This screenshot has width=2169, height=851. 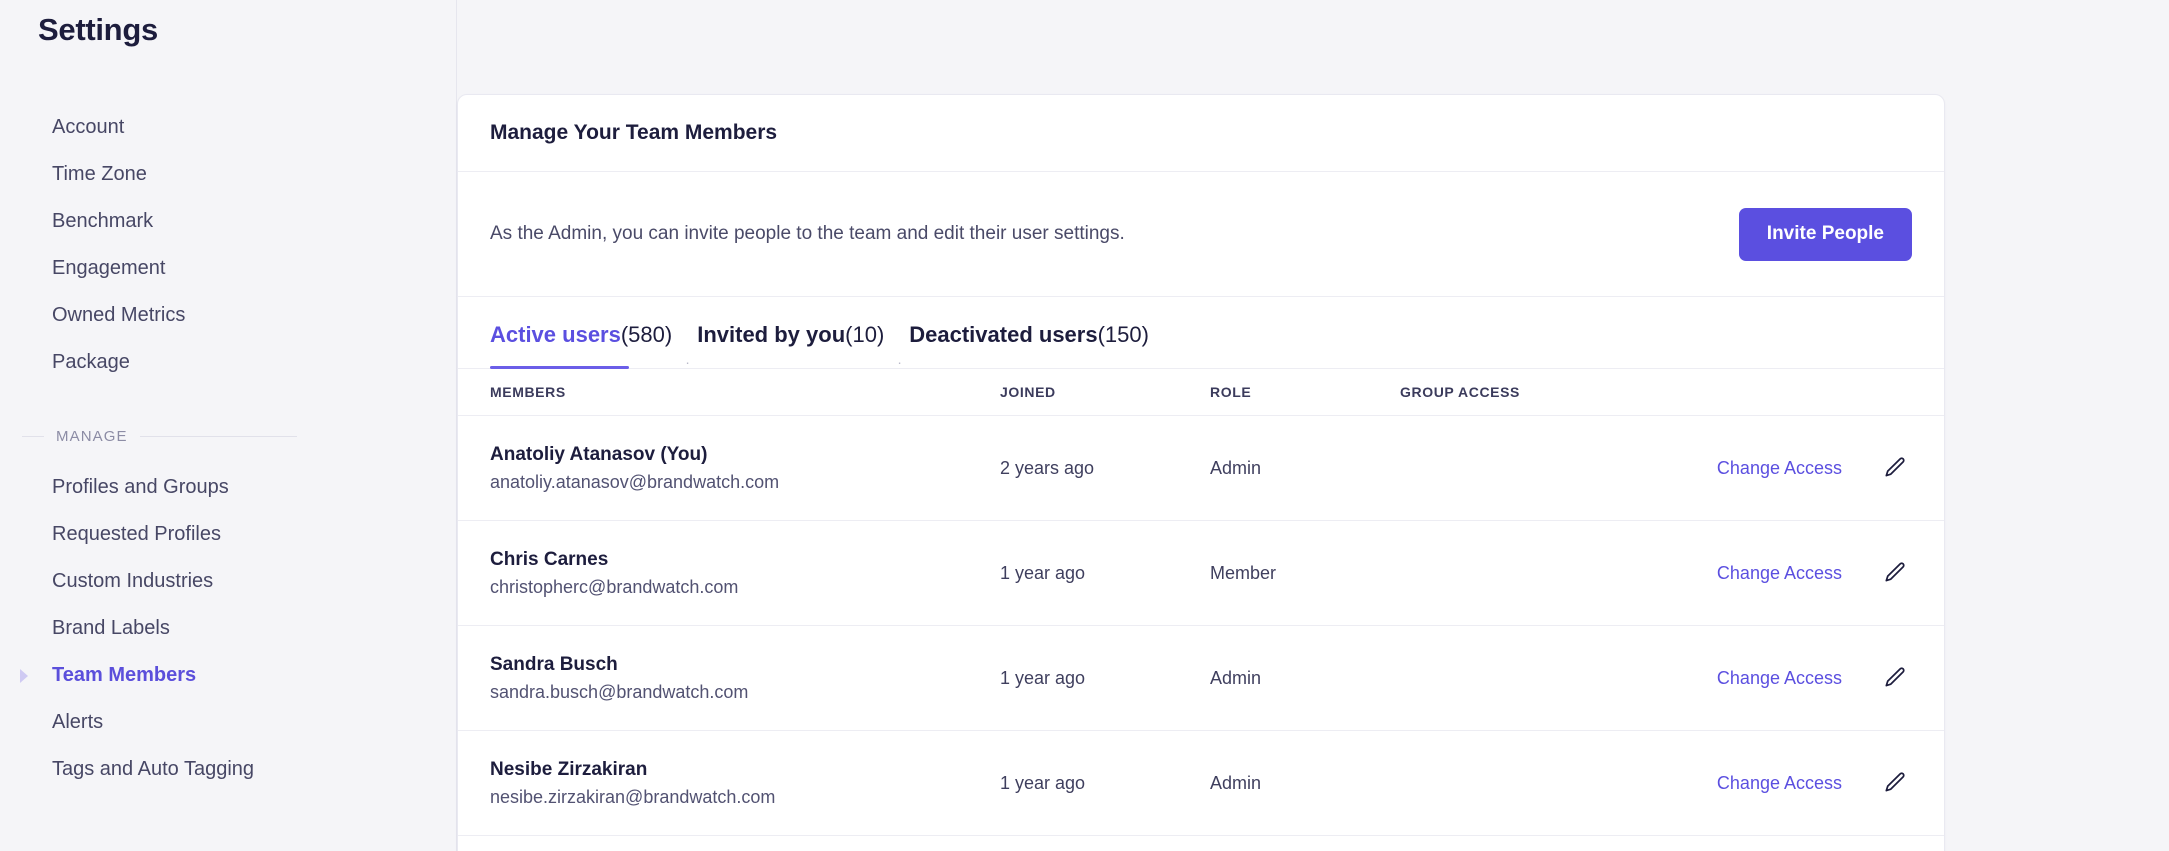 What do you see at coordinates (228, 268) in the screenshot?
I see `sidebar-item-engagement: Engagement` at bounding box center [228, 268].